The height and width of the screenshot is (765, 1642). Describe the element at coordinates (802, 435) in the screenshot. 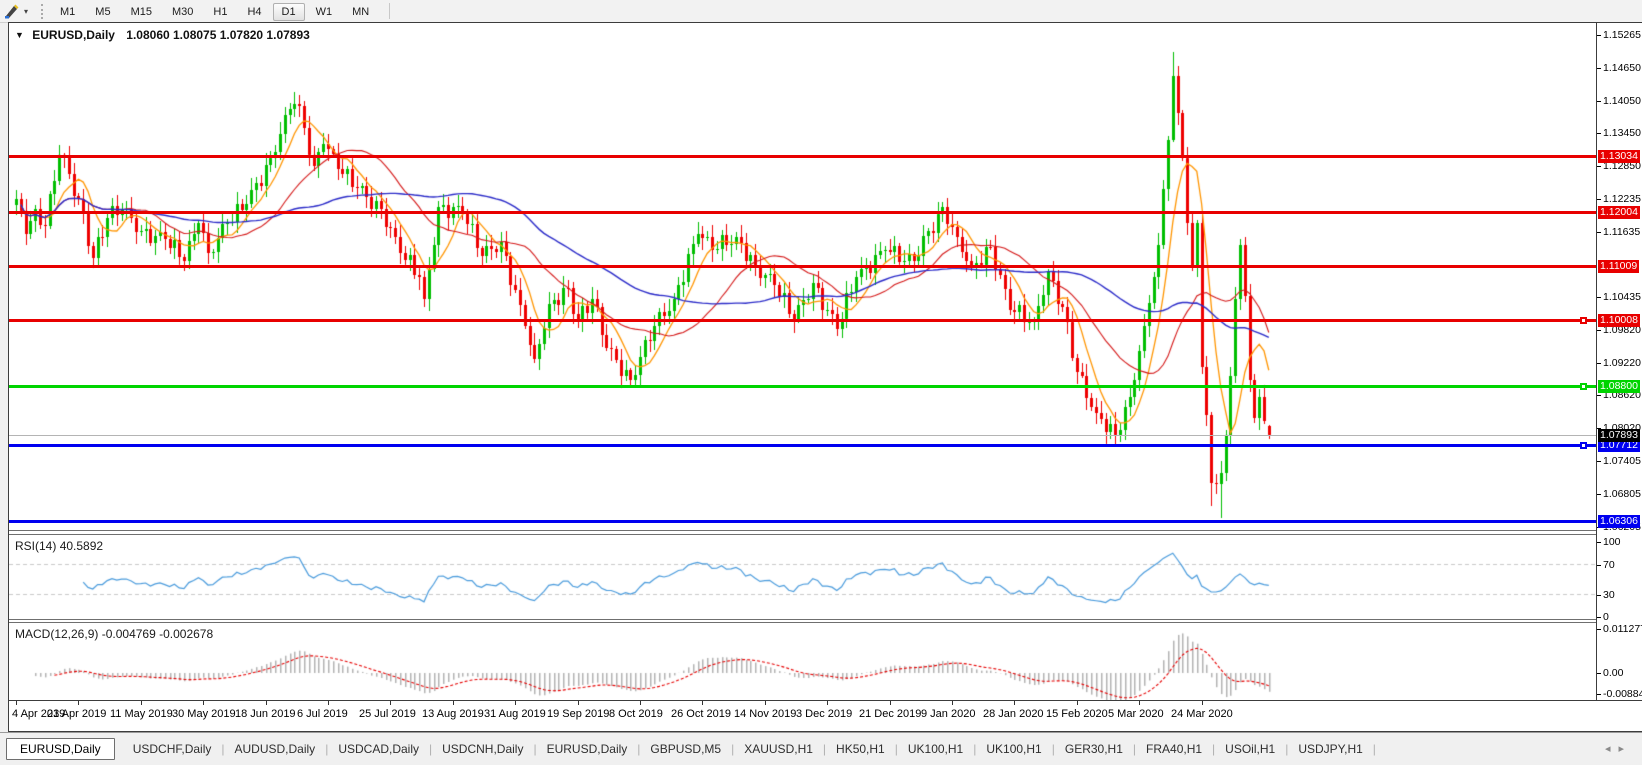

I see `current-price-line` at that location.